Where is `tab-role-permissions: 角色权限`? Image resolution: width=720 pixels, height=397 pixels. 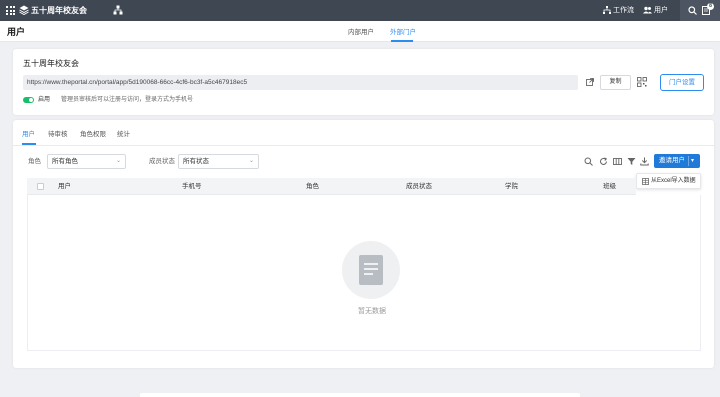
tab-role-permissions: 角色权限 is located at coordinates (93, 134).